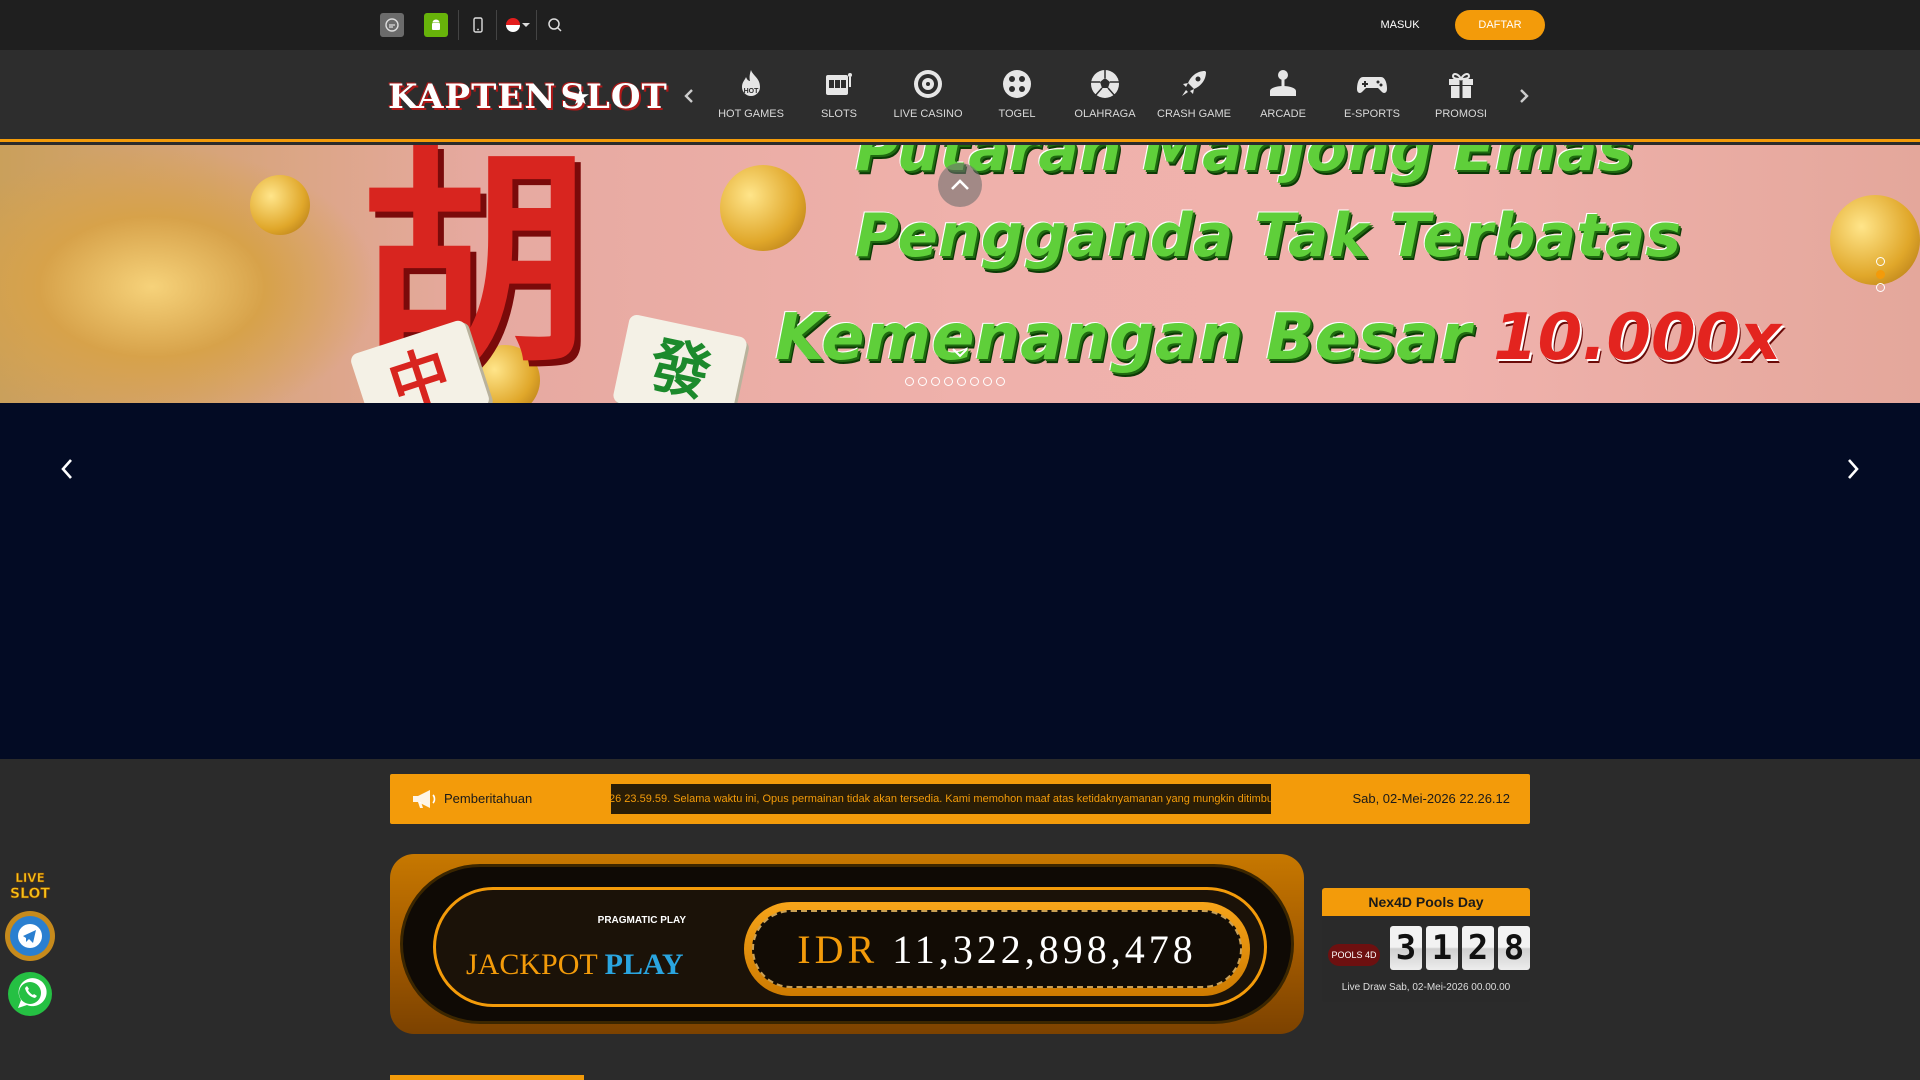  I want to click on megaphone-icon, so click(425, 799).